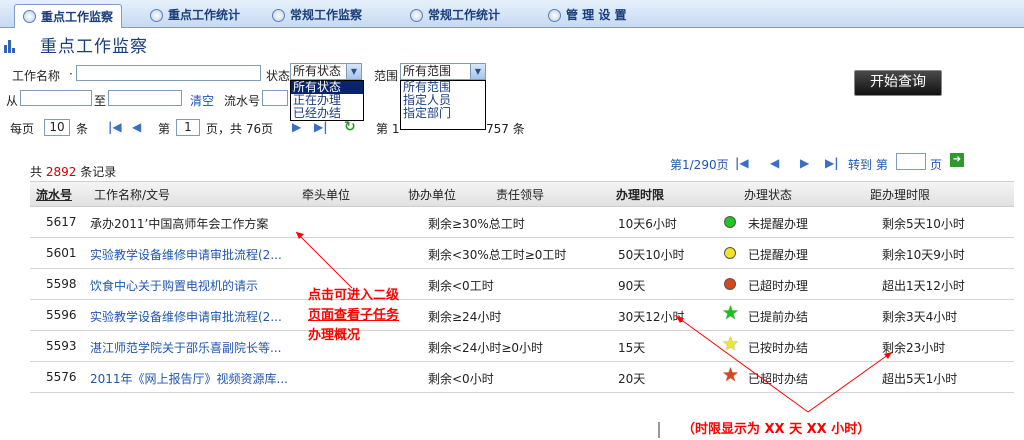 This screenshot has width=1024, height=440. What do you see at coordinates (57, 127) in the screenshot?
I see `per-page-input: 10` at bounding box center [57, 127].